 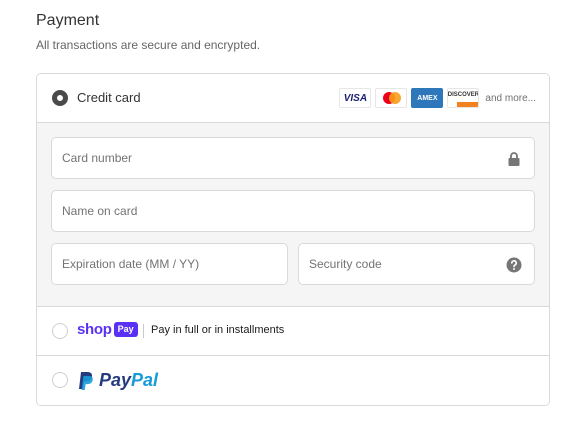 What do you see at coordinates (60, 98) in the screenshot?
I see `credit-card-radio` at bounding box center [60, 98].